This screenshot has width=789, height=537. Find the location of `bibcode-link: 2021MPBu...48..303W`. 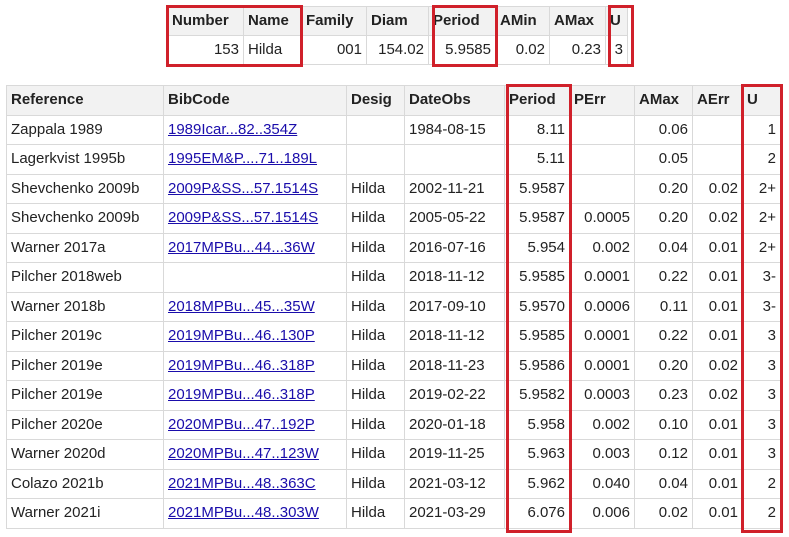

bibcode-link: 2021MPBu...48..303W is located at coordinates (243, 512).